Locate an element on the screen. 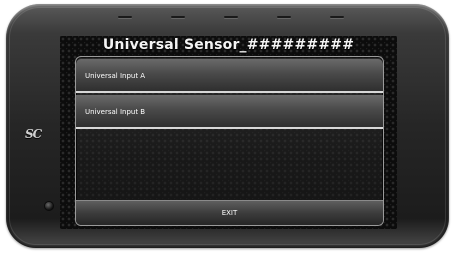 The image size is (455, 253). screen-title: Universal Sensor_######### is located at coordinates (228, 45).